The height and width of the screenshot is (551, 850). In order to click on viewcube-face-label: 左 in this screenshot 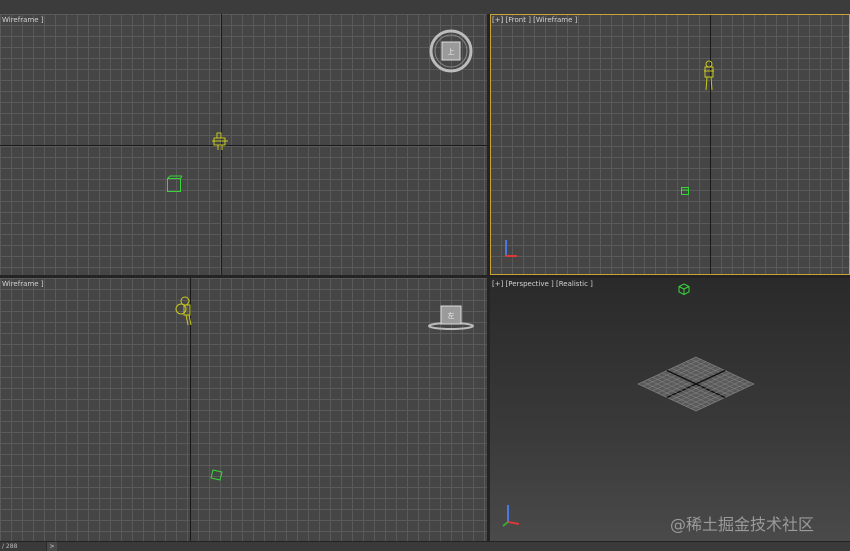, I will do `click(451, 315)`.